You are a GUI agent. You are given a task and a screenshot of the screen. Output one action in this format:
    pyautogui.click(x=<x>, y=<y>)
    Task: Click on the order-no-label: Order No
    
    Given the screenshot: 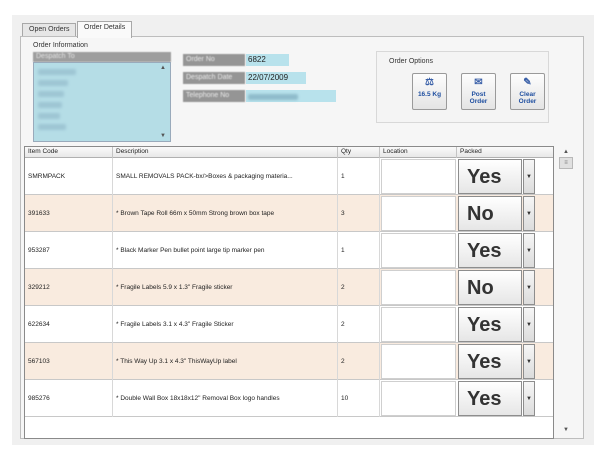 What is the action you would take?
    pyautogui.click(x=214, y=60)
    